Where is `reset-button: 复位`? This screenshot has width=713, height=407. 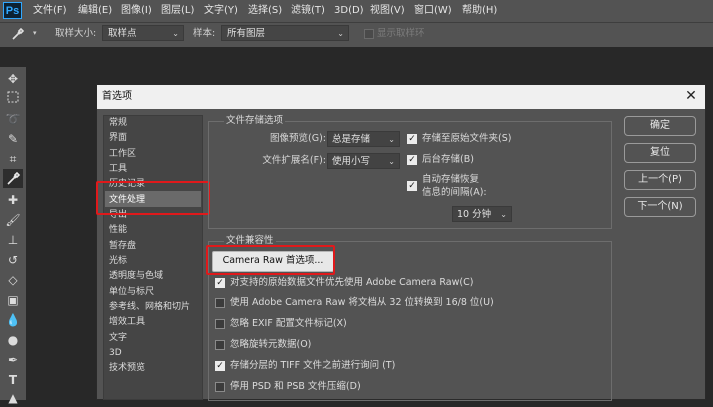
reset-button: 复位 is located at coordinates (660, 153).